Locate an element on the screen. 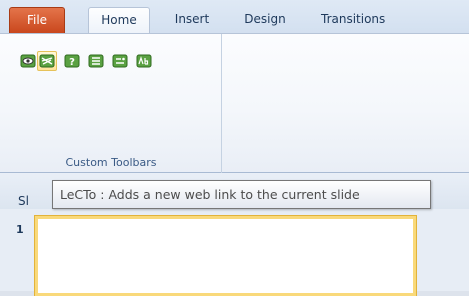 The height and width of the screenshot is (296, 469). tab-design: Design is located at coordinates (265, 20).